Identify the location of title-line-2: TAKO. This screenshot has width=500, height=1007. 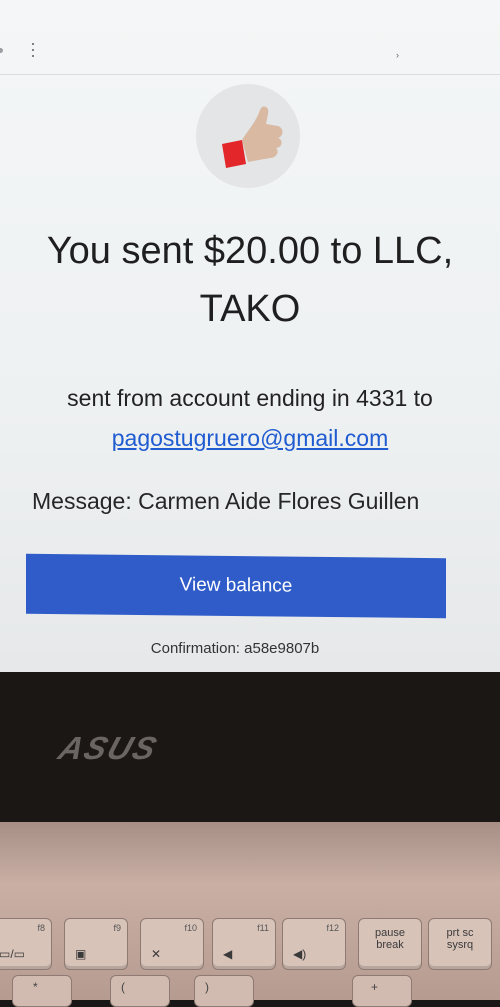
(250, 309).